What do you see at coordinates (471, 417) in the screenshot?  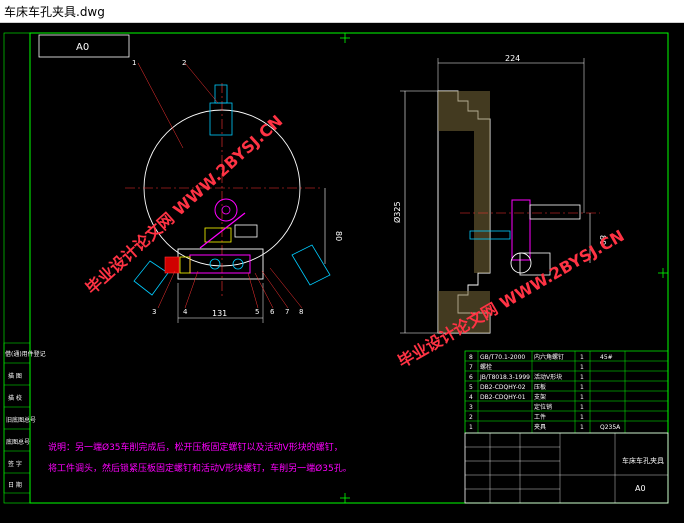 I see `svg-text: 2` at bounding box center [471, 417].